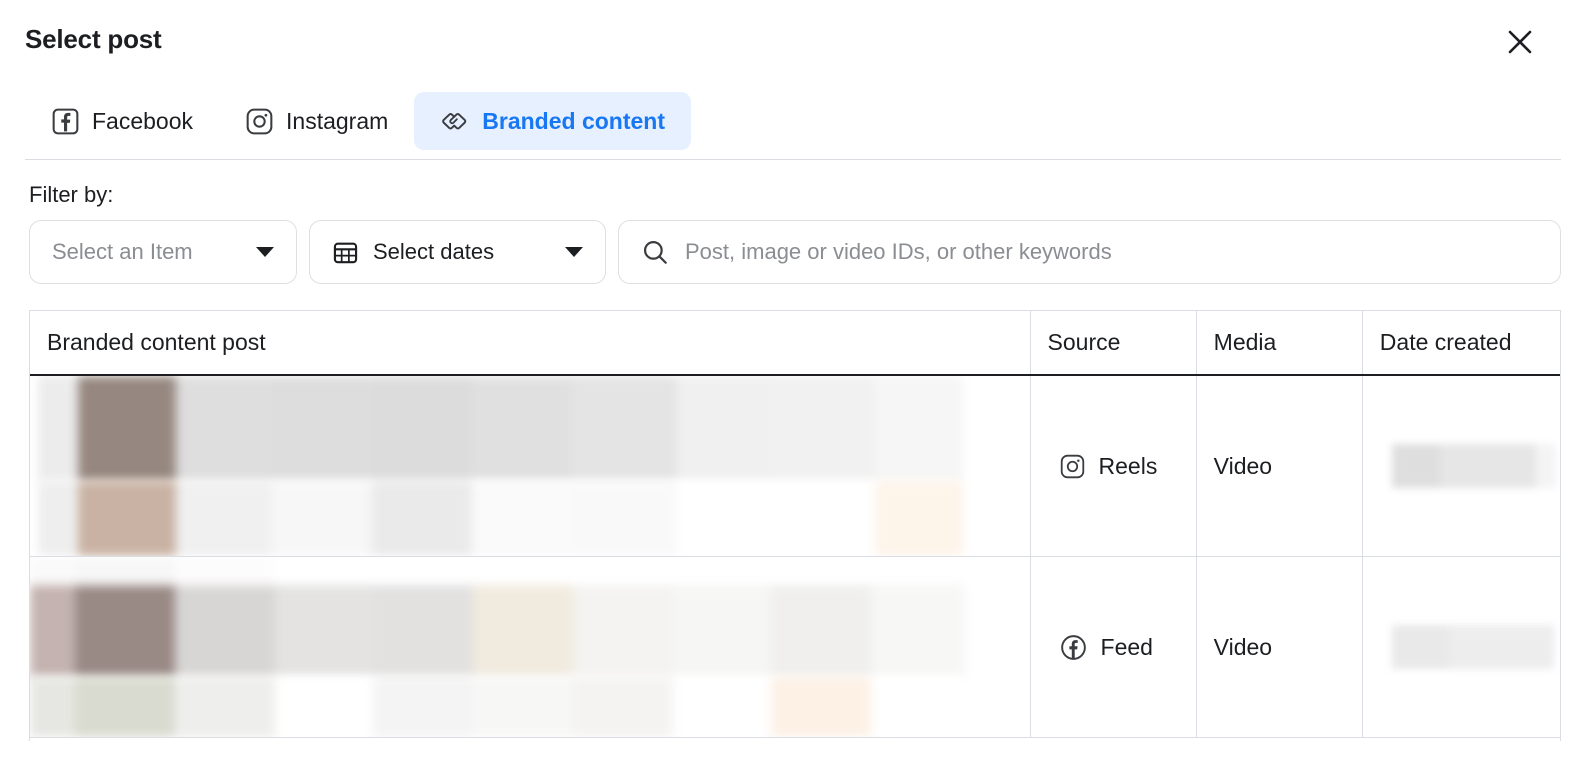 The image size is (1586, 761). Describe the element at coordinates (1461, 343) in the screenshot. I see `column-header-date: Date created` at that location.